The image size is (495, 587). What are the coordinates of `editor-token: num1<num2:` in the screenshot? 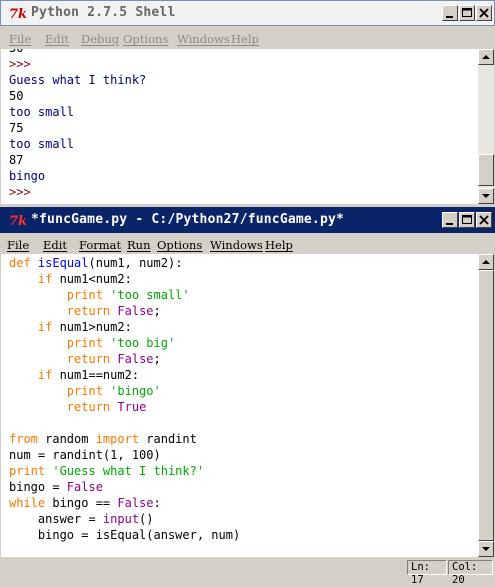 It's located at (92, 279).